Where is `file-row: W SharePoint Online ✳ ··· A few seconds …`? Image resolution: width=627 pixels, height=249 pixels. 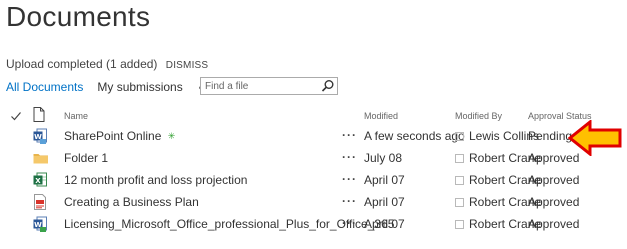 file-row: W SharePoint Online ✳ ··· A few seconds … is located at coordinates (313, 136).